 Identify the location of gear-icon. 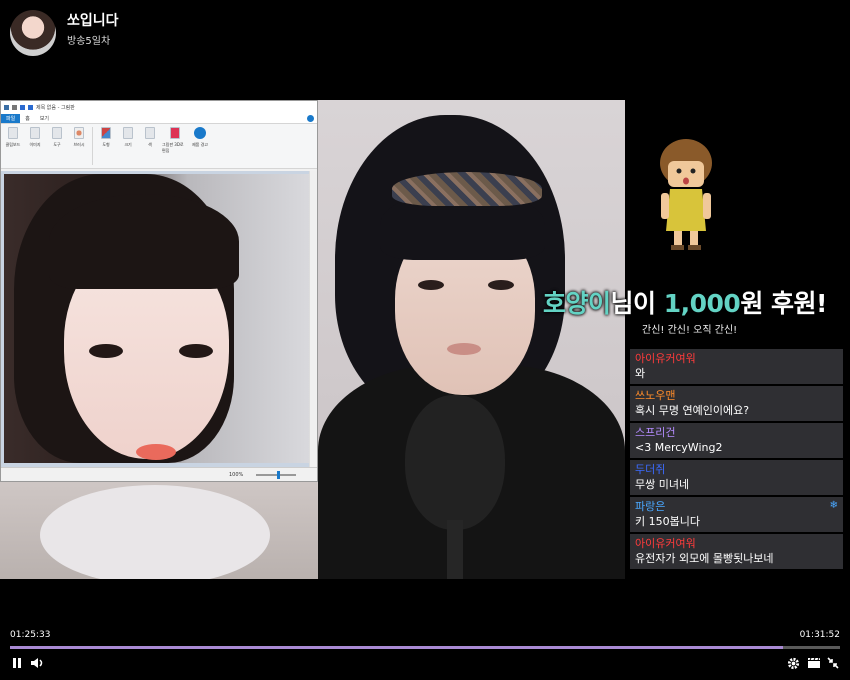
(793, 663).